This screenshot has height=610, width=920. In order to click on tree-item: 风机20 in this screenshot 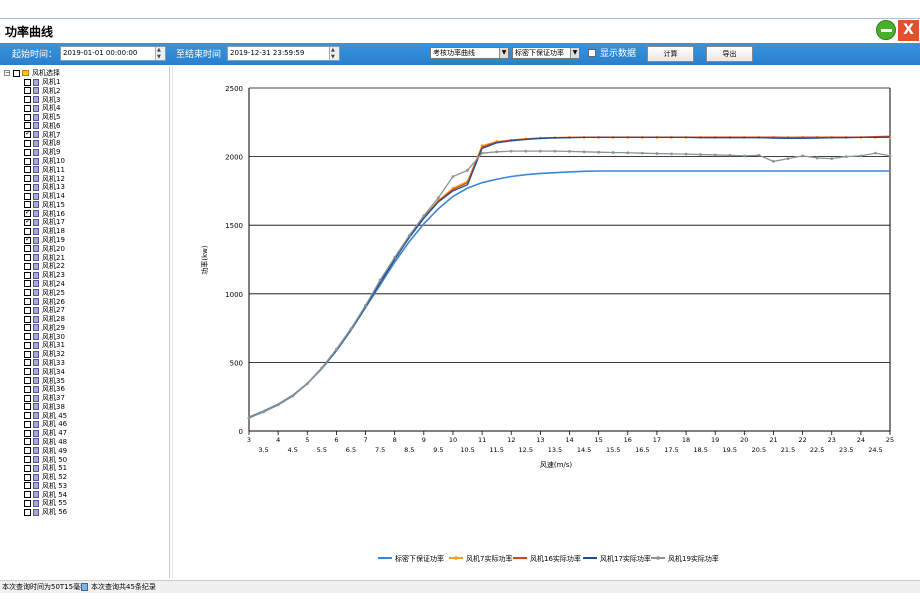, I will do `click(44, 249)`.